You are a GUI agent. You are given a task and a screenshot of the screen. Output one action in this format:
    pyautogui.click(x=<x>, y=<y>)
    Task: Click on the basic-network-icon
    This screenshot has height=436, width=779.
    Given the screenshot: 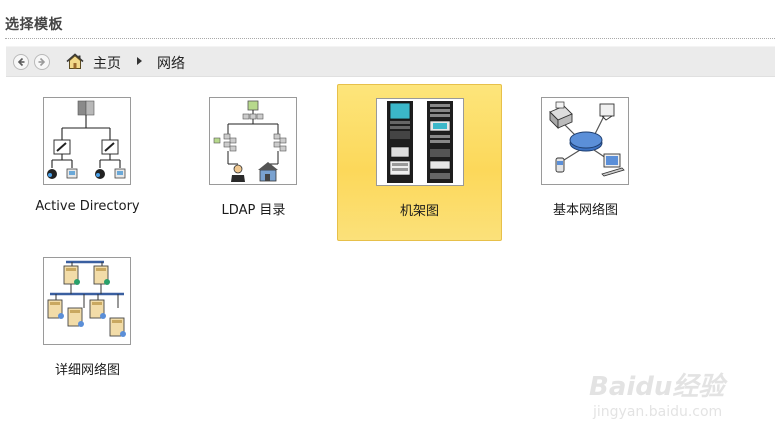 What is the action you would take?
    pyautogui.click(x=585, y=141)
    